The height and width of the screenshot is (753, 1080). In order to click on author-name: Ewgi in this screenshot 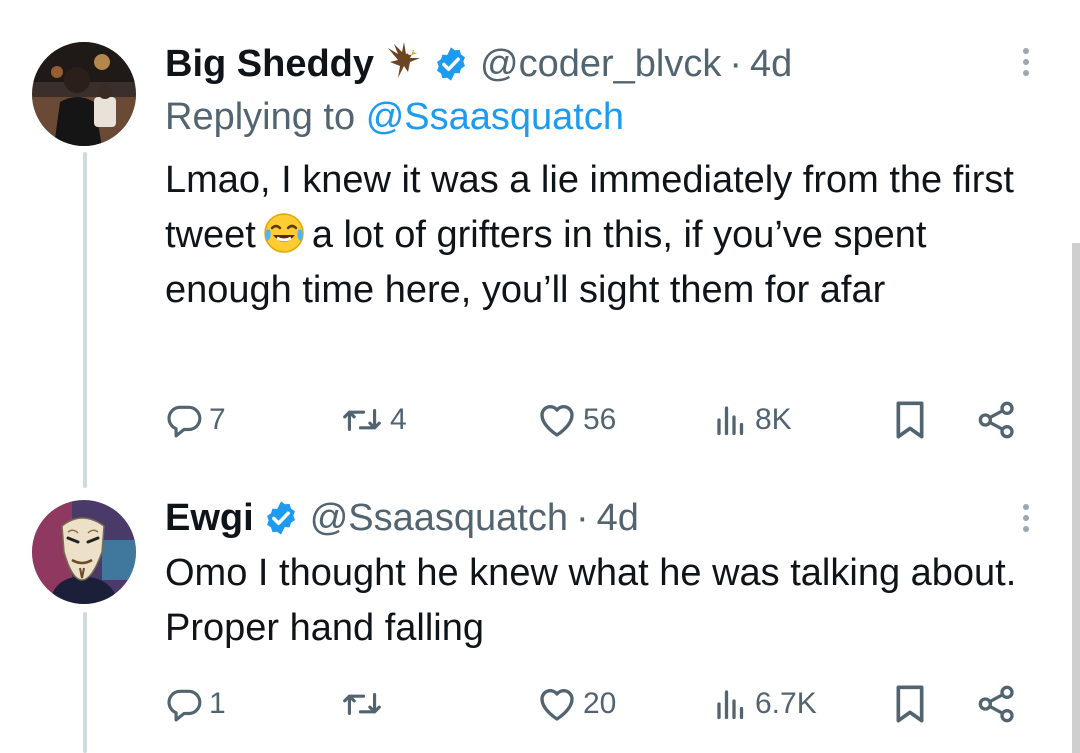, I will do `click(209, 518)`.